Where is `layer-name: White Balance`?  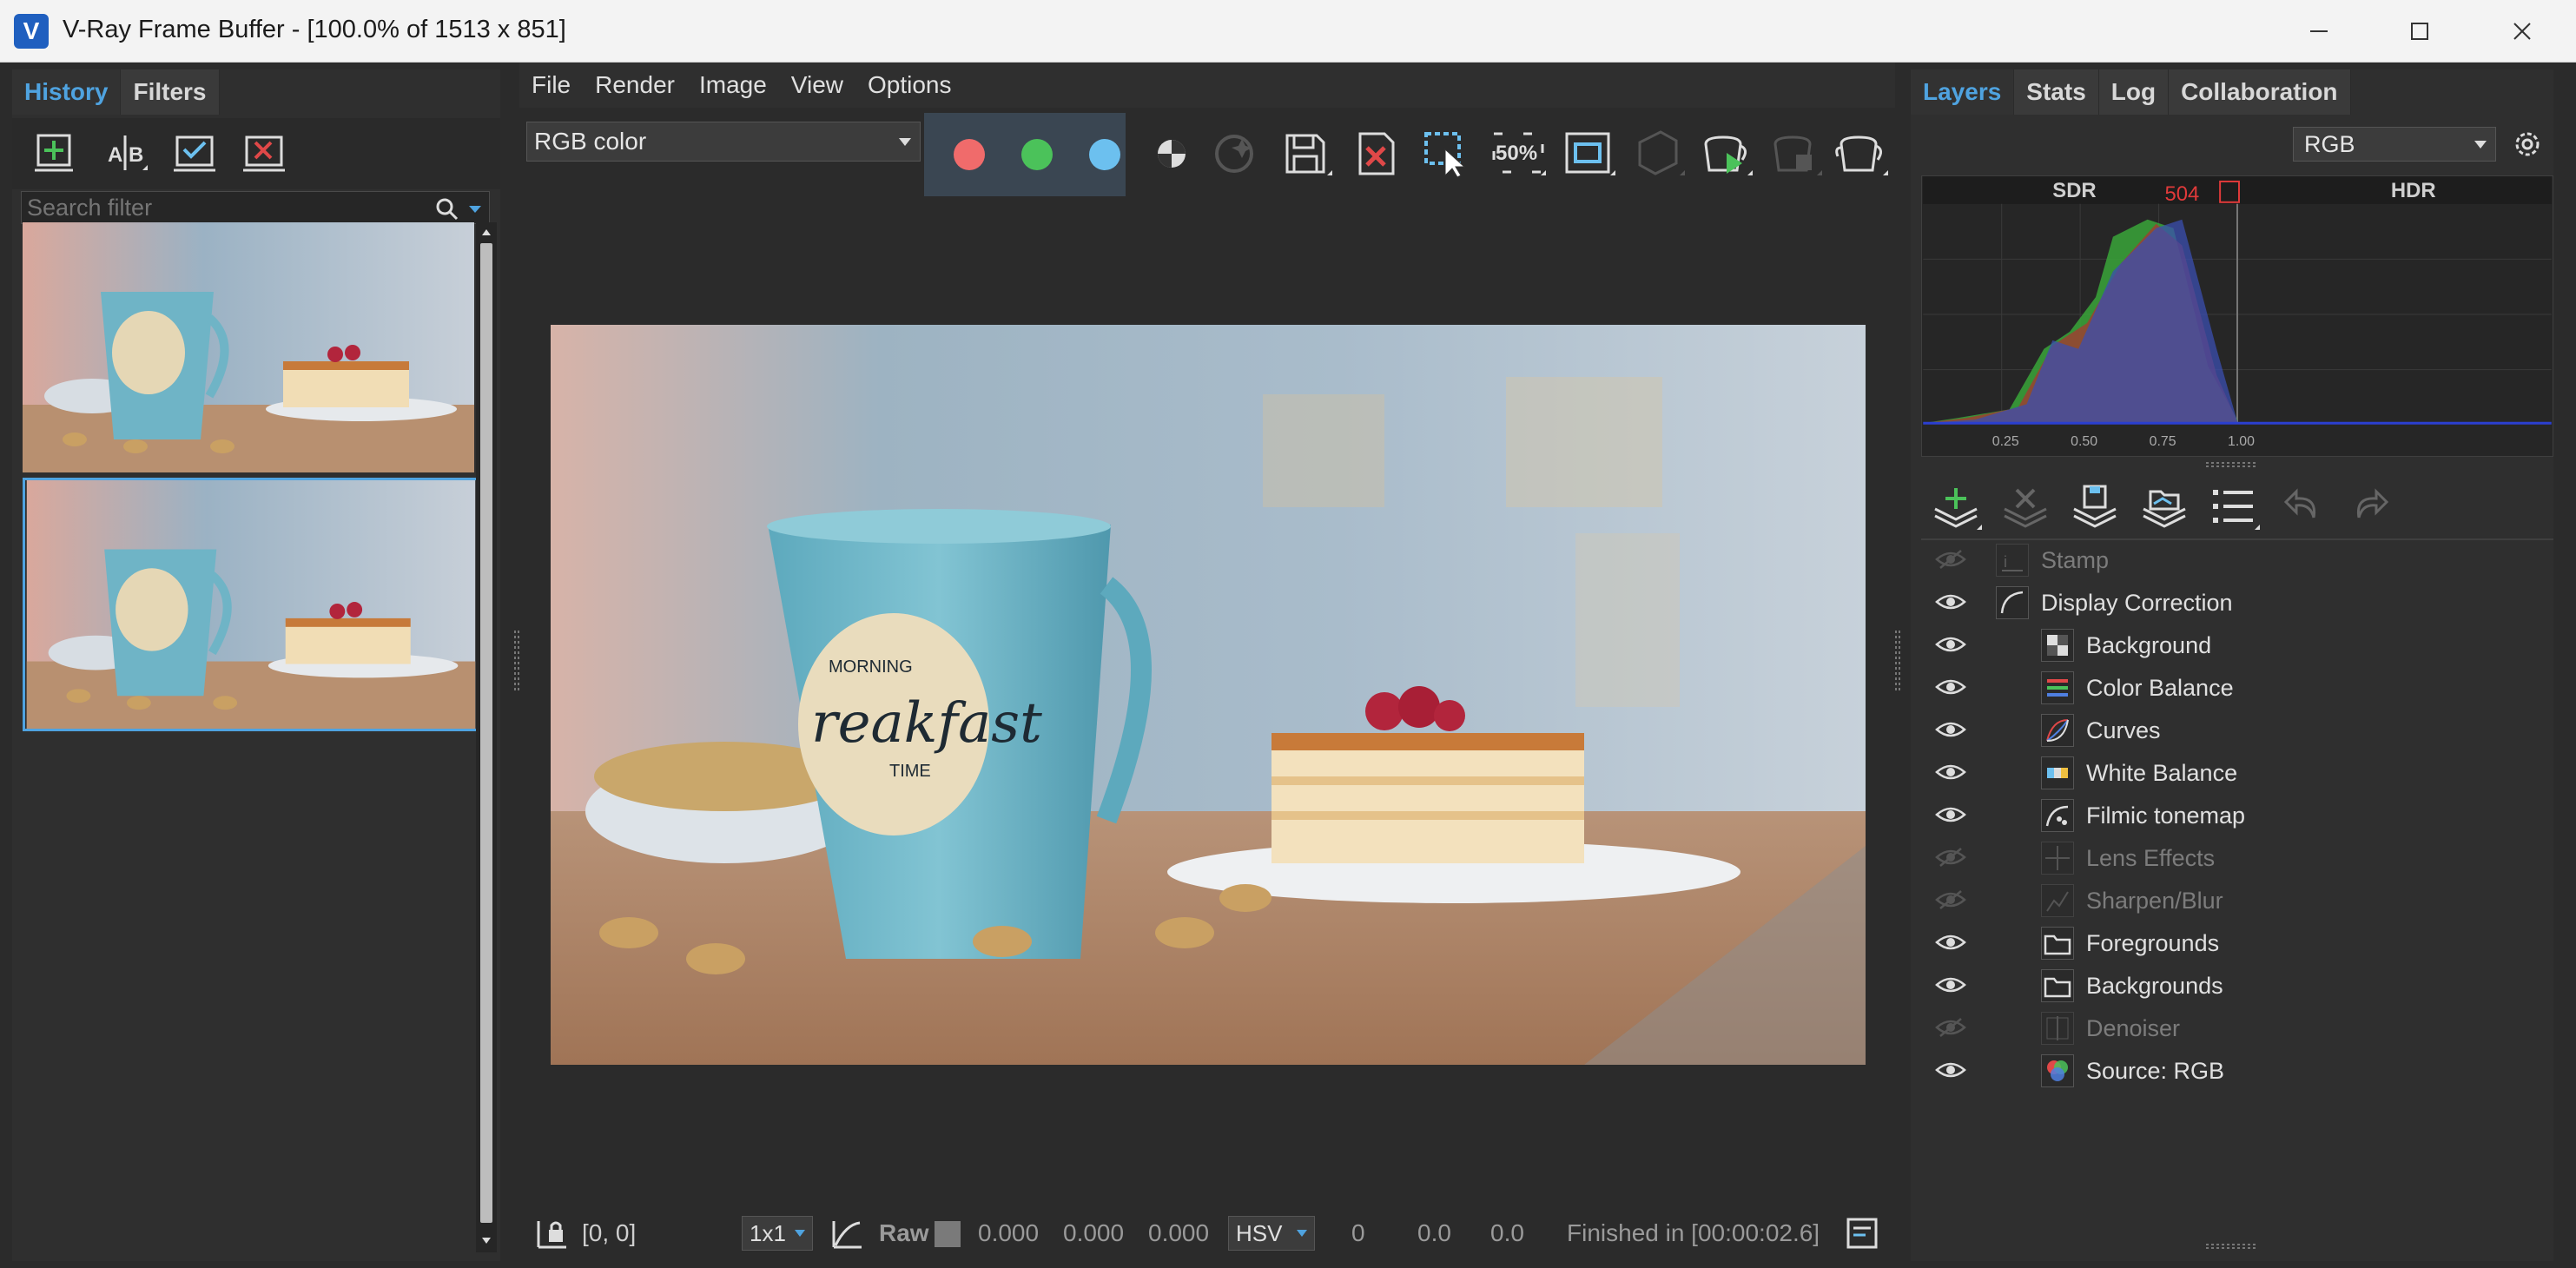
layer-name: White Balance is located at coordinates (2162, 773).